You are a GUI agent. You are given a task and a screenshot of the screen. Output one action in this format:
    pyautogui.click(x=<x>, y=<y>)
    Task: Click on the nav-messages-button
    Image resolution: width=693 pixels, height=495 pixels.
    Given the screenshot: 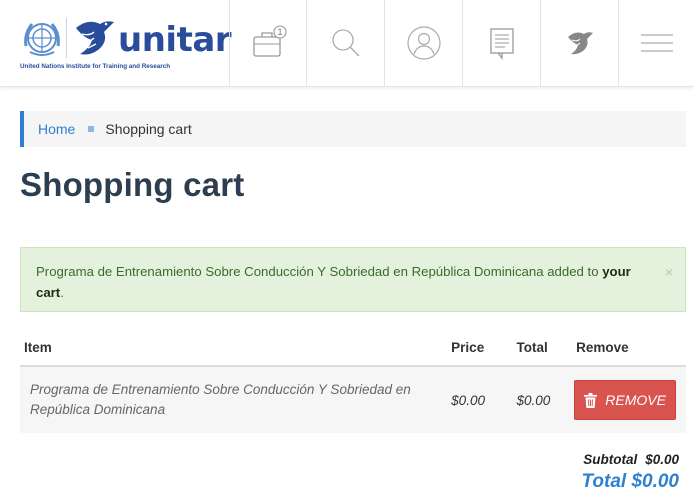 What is the action you would take?
    pyautogui.click(x=501, y=43)
    